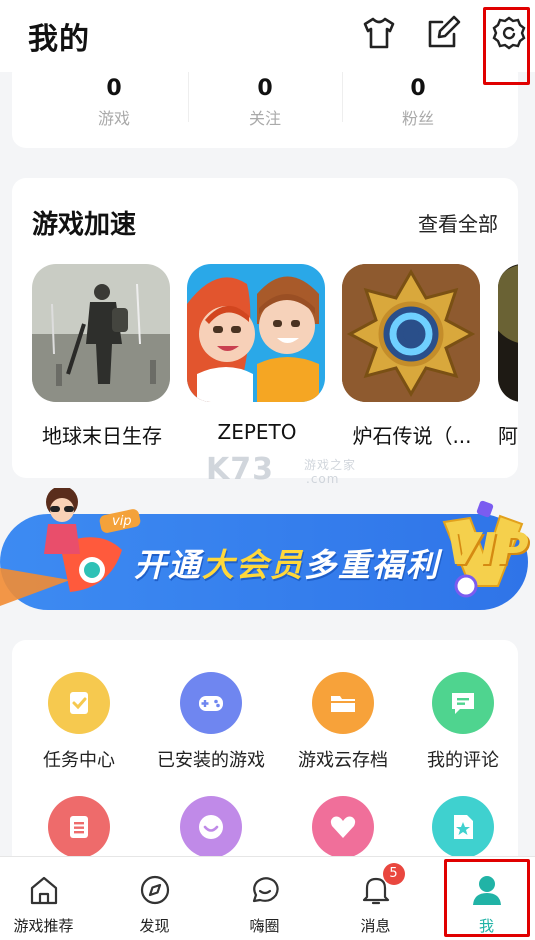 The height and width of the screenshot is (940, 535). What do you see at coordinates (264, 118) in the screenshot?
I see `stat-following-label: 关注` at bounding box center [264, 118].